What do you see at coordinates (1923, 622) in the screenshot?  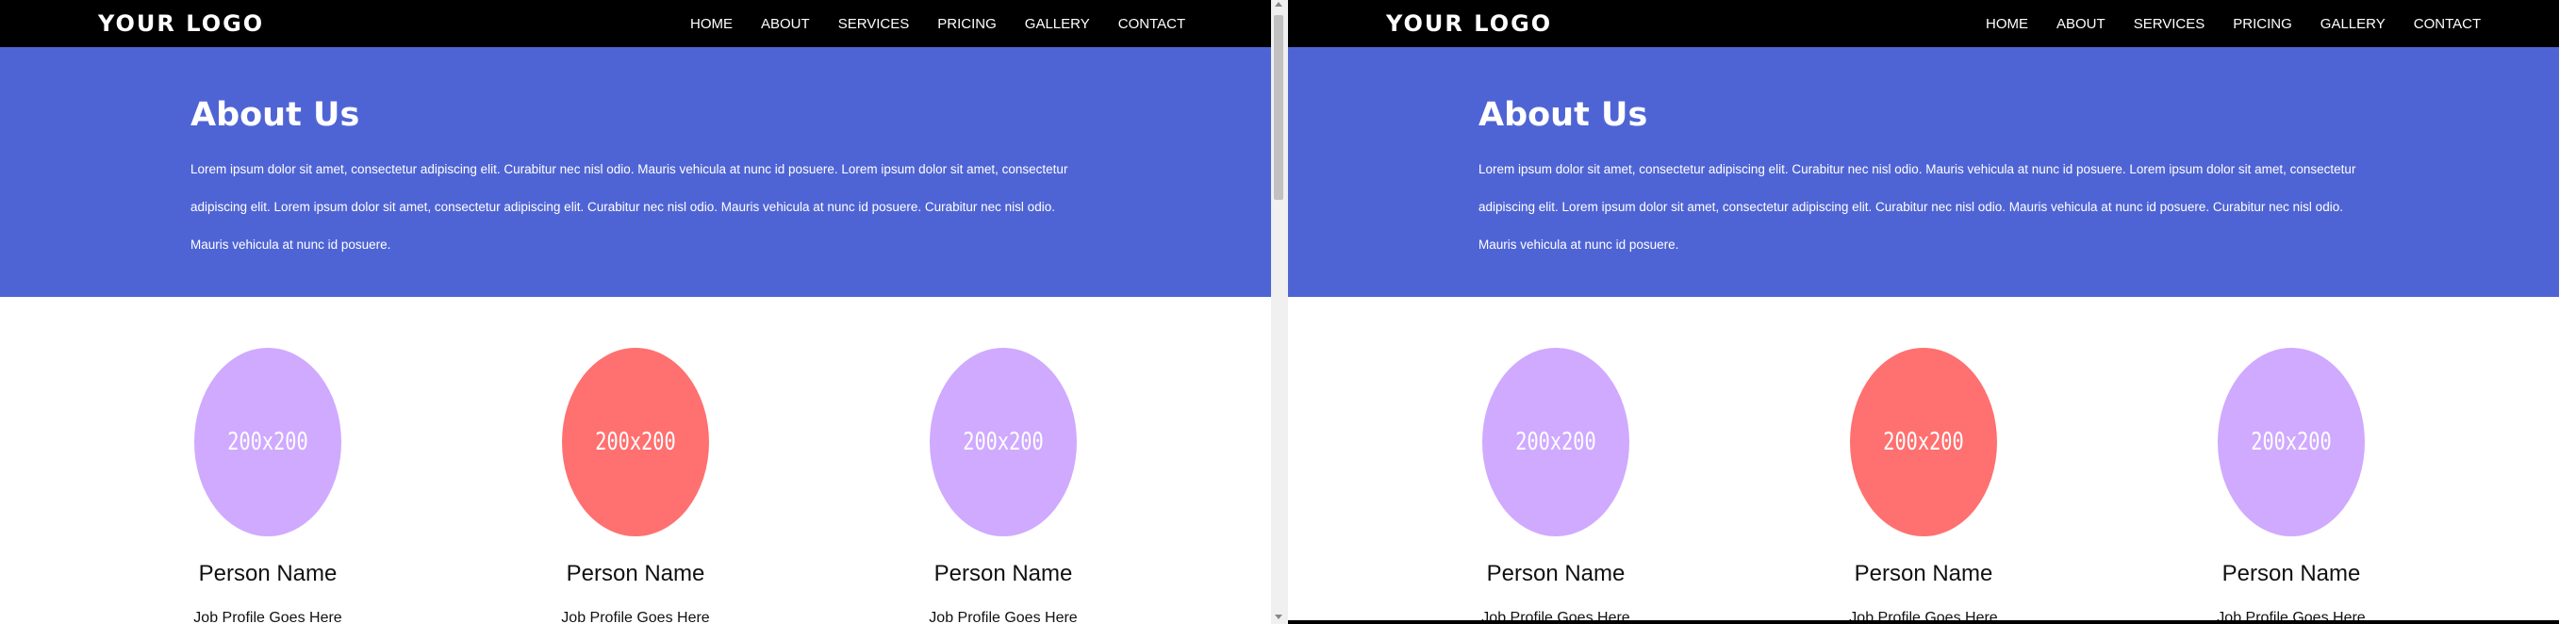 I see `bottom-frame-border` at bounding box center [1923, 622].